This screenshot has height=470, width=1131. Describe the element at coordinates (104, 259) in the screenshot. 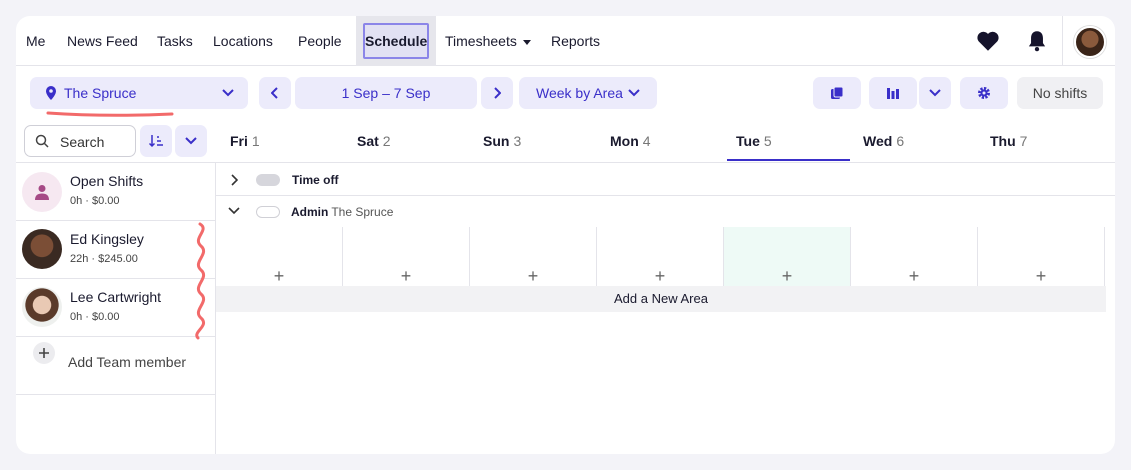

I see `person-hours: 22h · $245.00` at that location.